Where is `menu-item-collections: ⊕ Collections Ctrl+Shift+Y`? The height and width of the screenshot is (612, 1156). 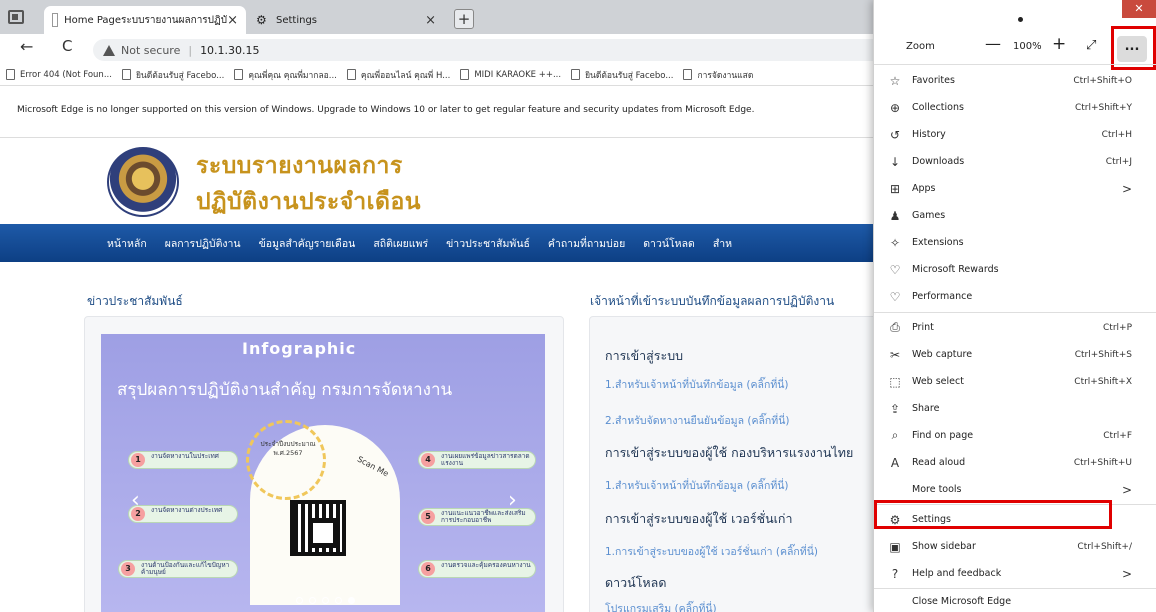 menu-item-collections: ⊕ Collections Ctrl+Shift+Y is located at coordinates (1009, 107).